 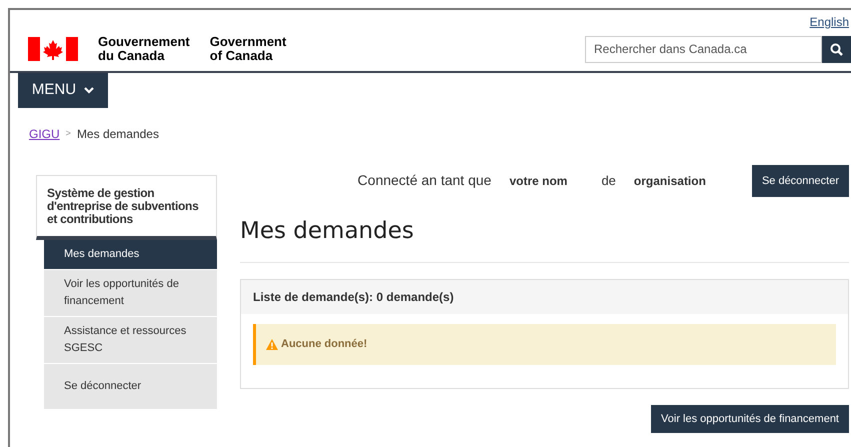 What do you see at coordinates (130, 255) in the screenshot?
I see `sidebar-item: Mes demandes` at bounding box center [130, 255].